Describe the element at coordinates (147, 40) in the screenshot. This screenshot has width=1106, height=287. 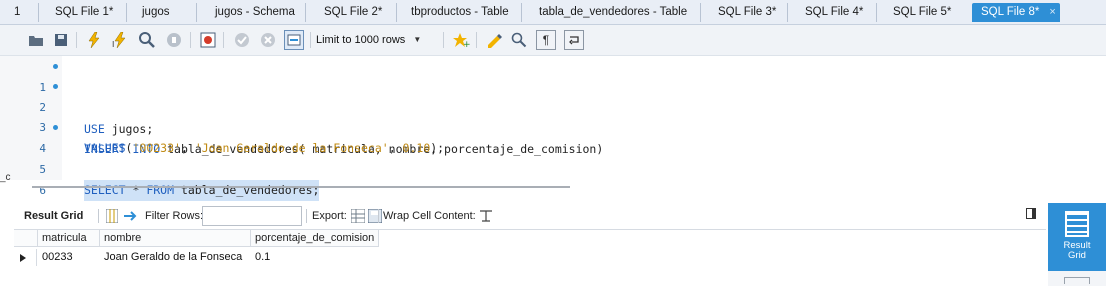
I see `explain-icon` at that location.